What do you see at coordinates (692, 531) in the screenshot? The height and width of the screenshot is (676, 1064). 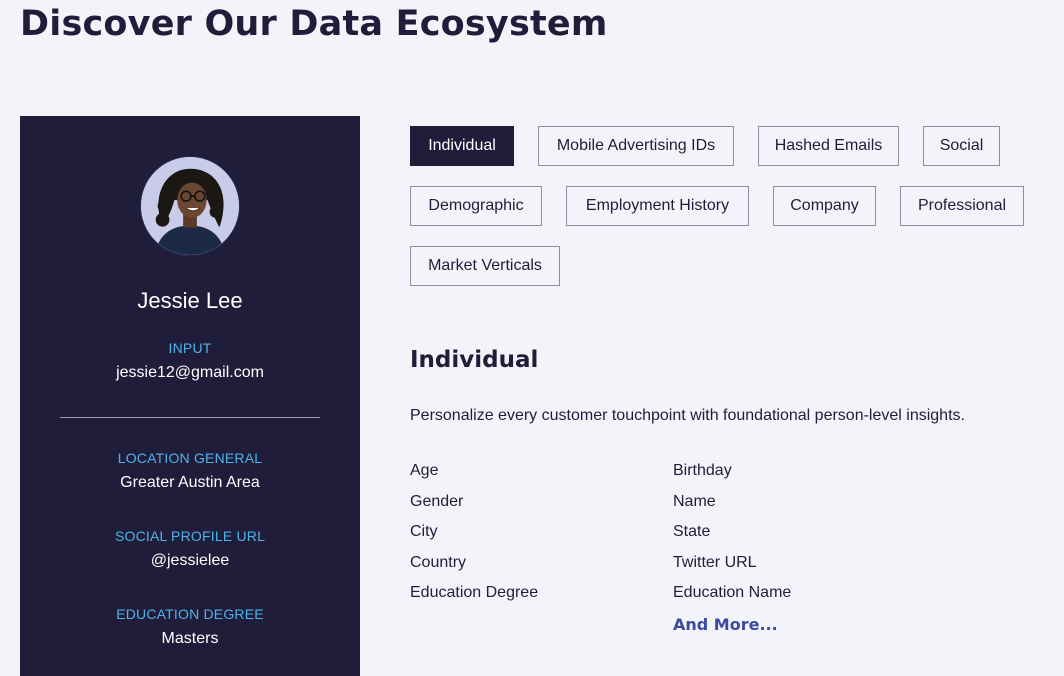 I see `attribute-item: State` at bounding box center [692, 531].